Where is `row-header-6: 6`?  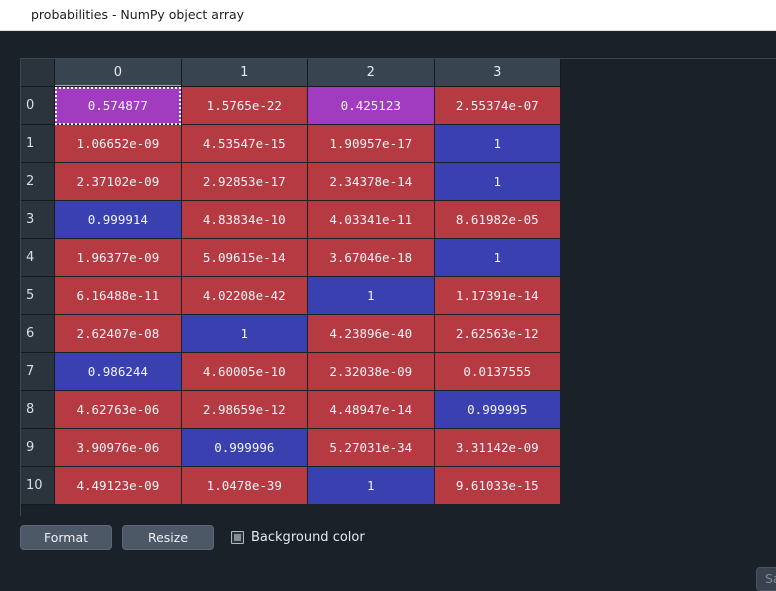 row-header-6: 6 is located at coordinates (38, 333).